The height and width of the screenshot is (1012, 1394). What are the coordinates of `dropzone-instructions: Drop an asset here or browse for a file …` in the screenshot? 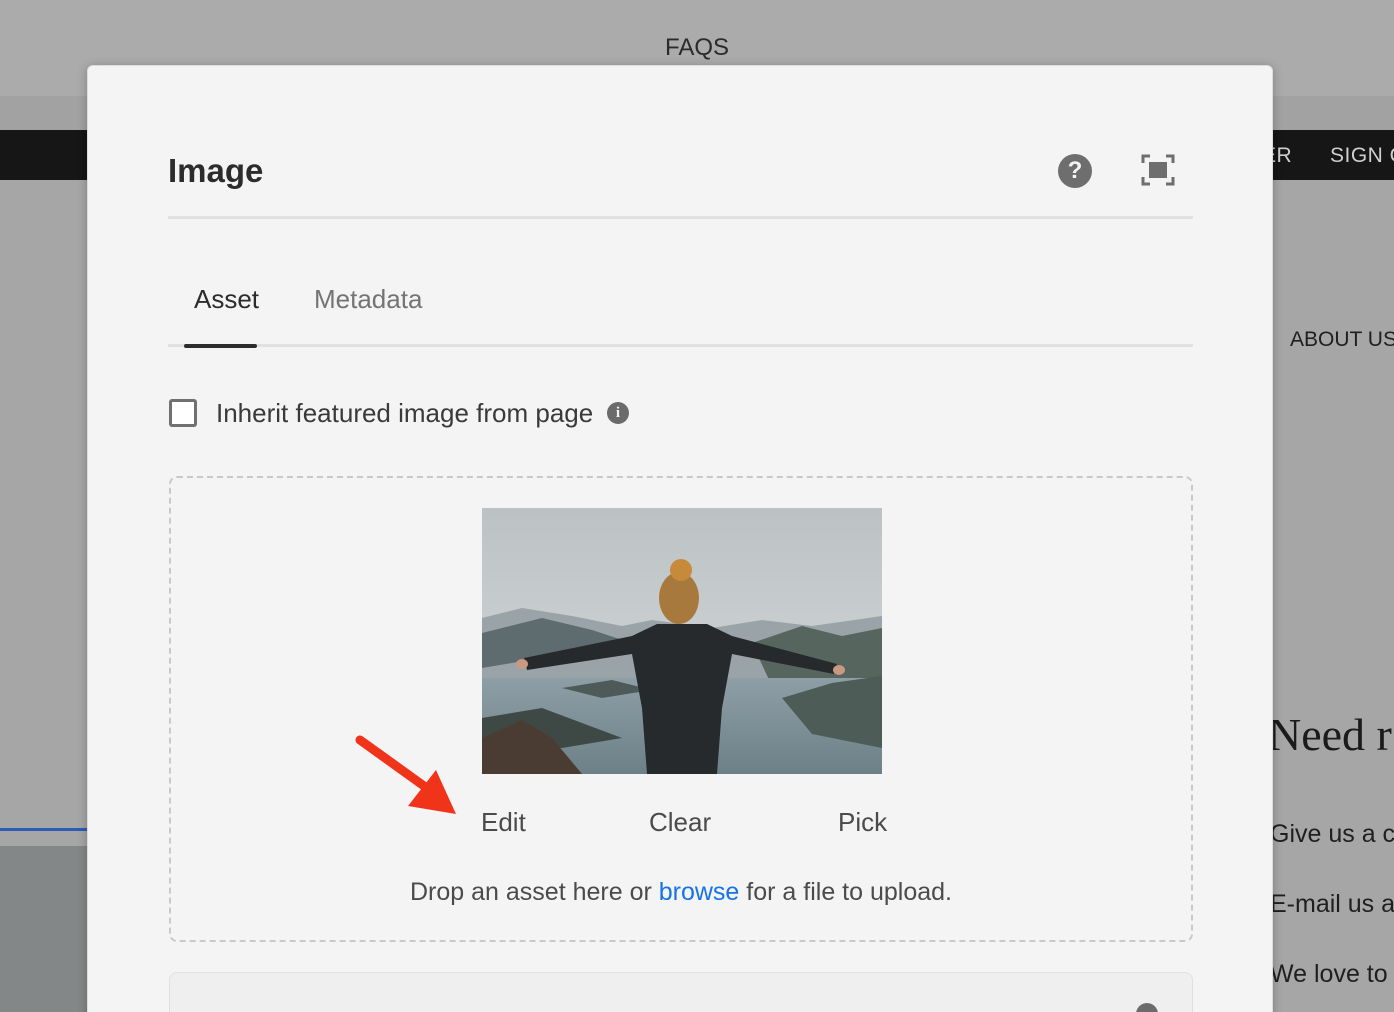 It's located at (681, 892).